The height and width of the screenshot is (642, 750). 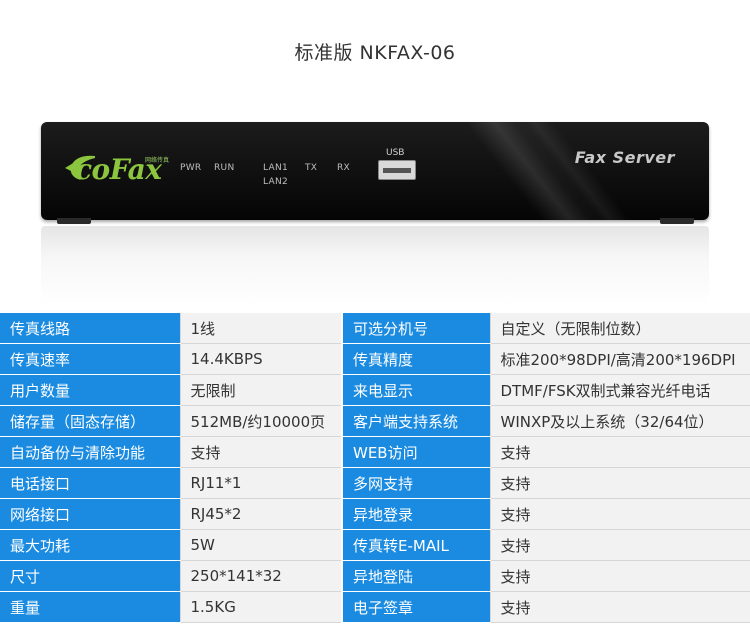 What do you see at coordinates (415, 359) in the screenshot?
I see `spec-key: 传真精度` at bounding box center [415, 359].